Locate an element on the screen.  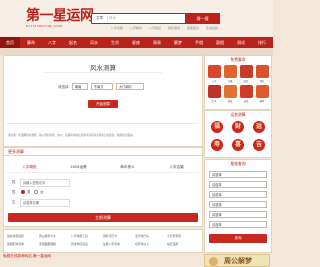
quick-link: 测名字打分 is located at coordinates (110, 236).